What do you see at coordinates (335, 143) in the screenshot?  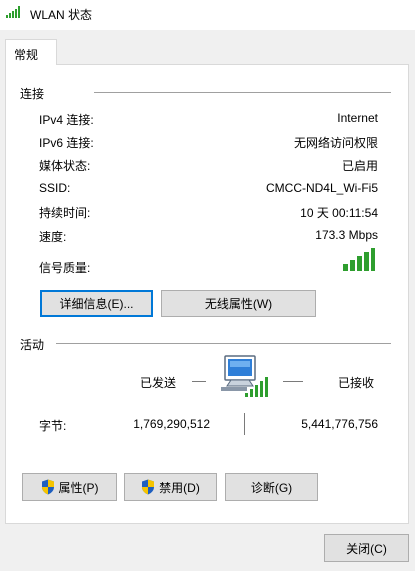 I see `ipv6-value: 无网络访问权限` at bounding box center [335, 143].